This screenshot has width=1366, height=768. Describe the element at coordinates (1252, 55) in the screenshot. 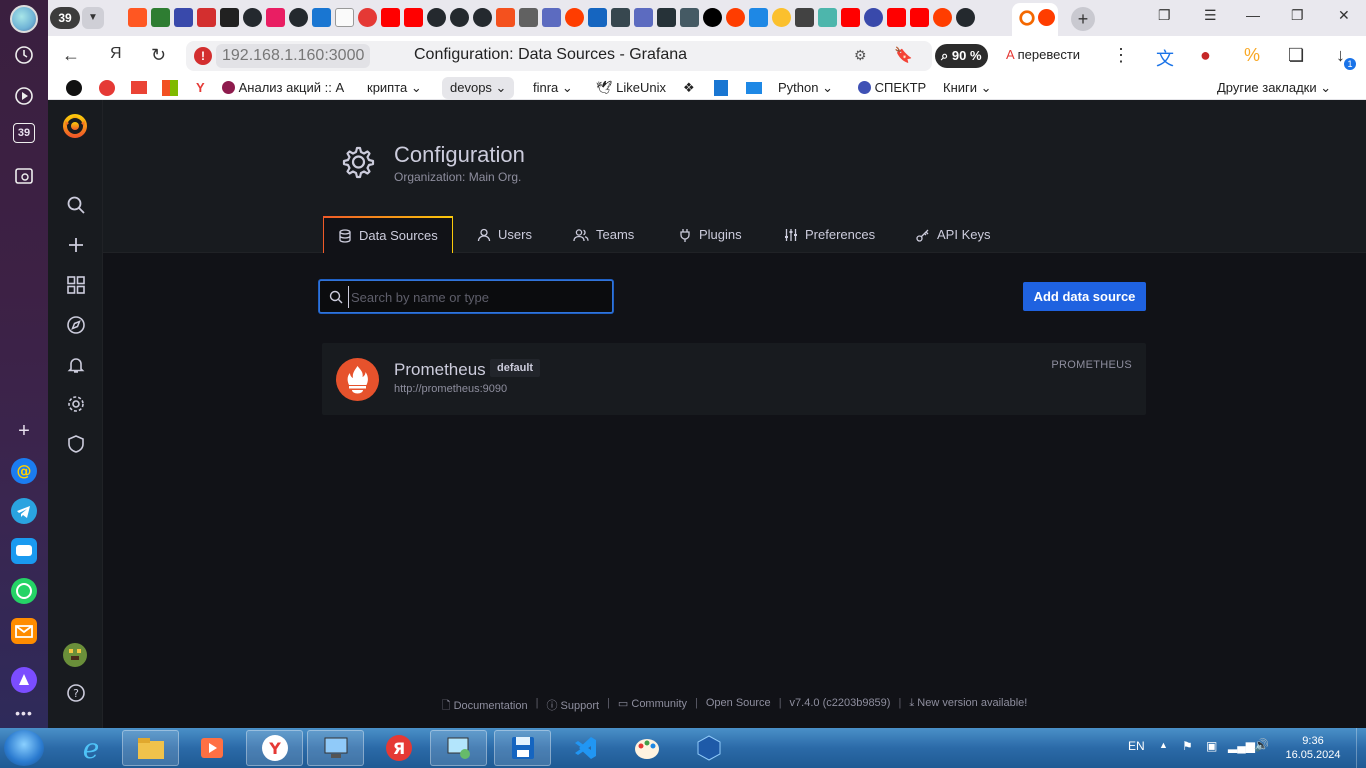

I see `percent-extension-icon: %` at that location.